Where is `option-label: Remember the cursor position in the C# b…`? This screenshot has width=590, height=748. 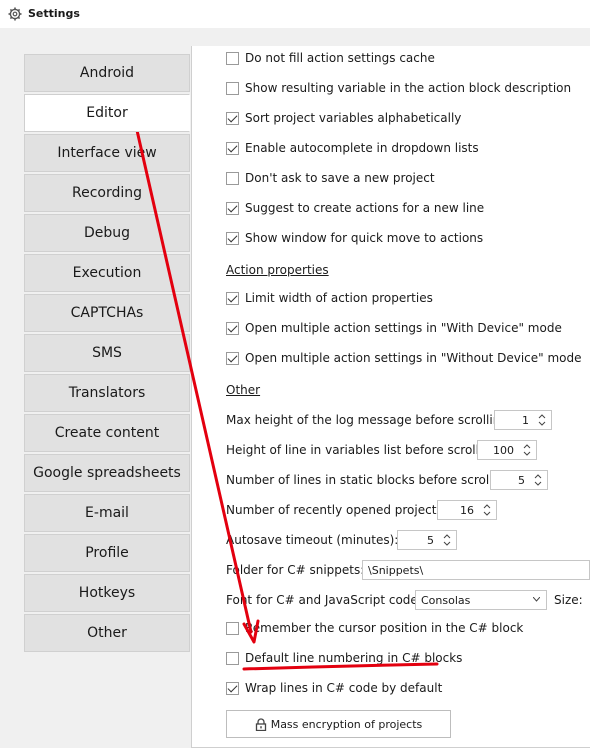 option-label: Remember the cursor position in the C# b… is located at coordinates (384, 628).